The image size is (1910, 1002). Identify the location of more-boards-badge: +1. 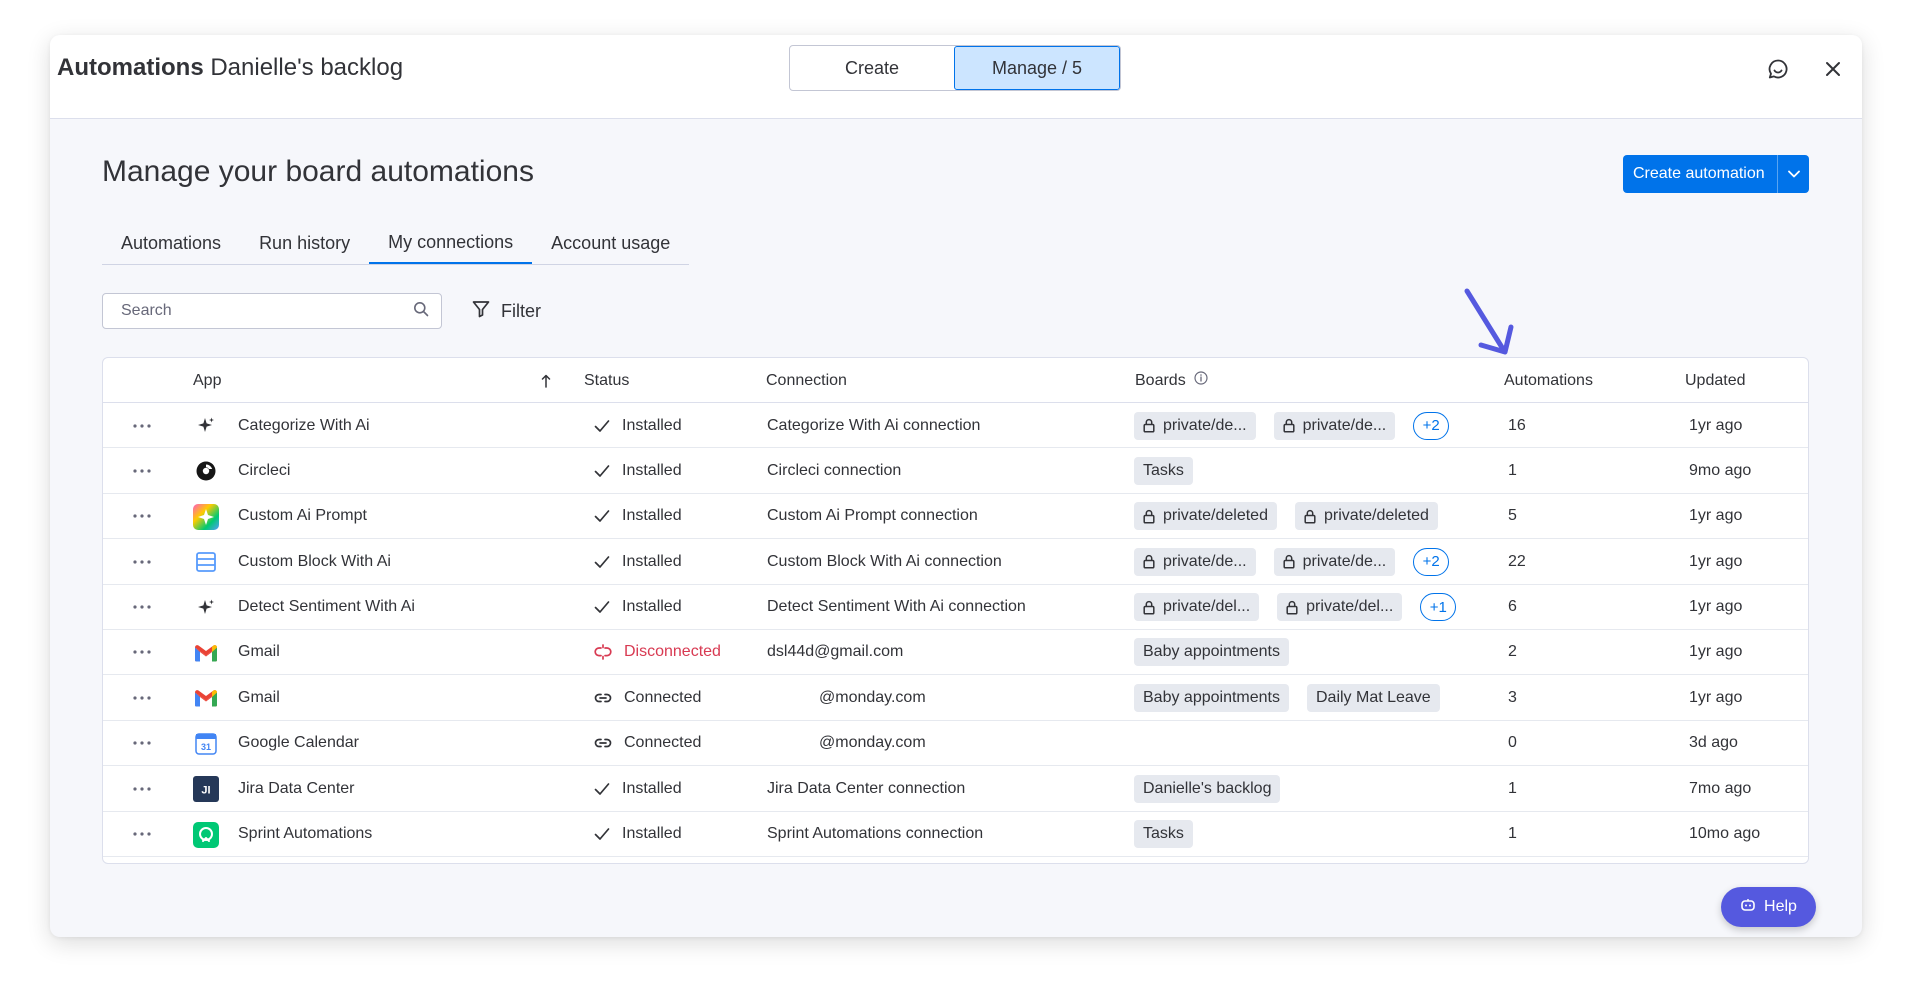
(1438, 607).